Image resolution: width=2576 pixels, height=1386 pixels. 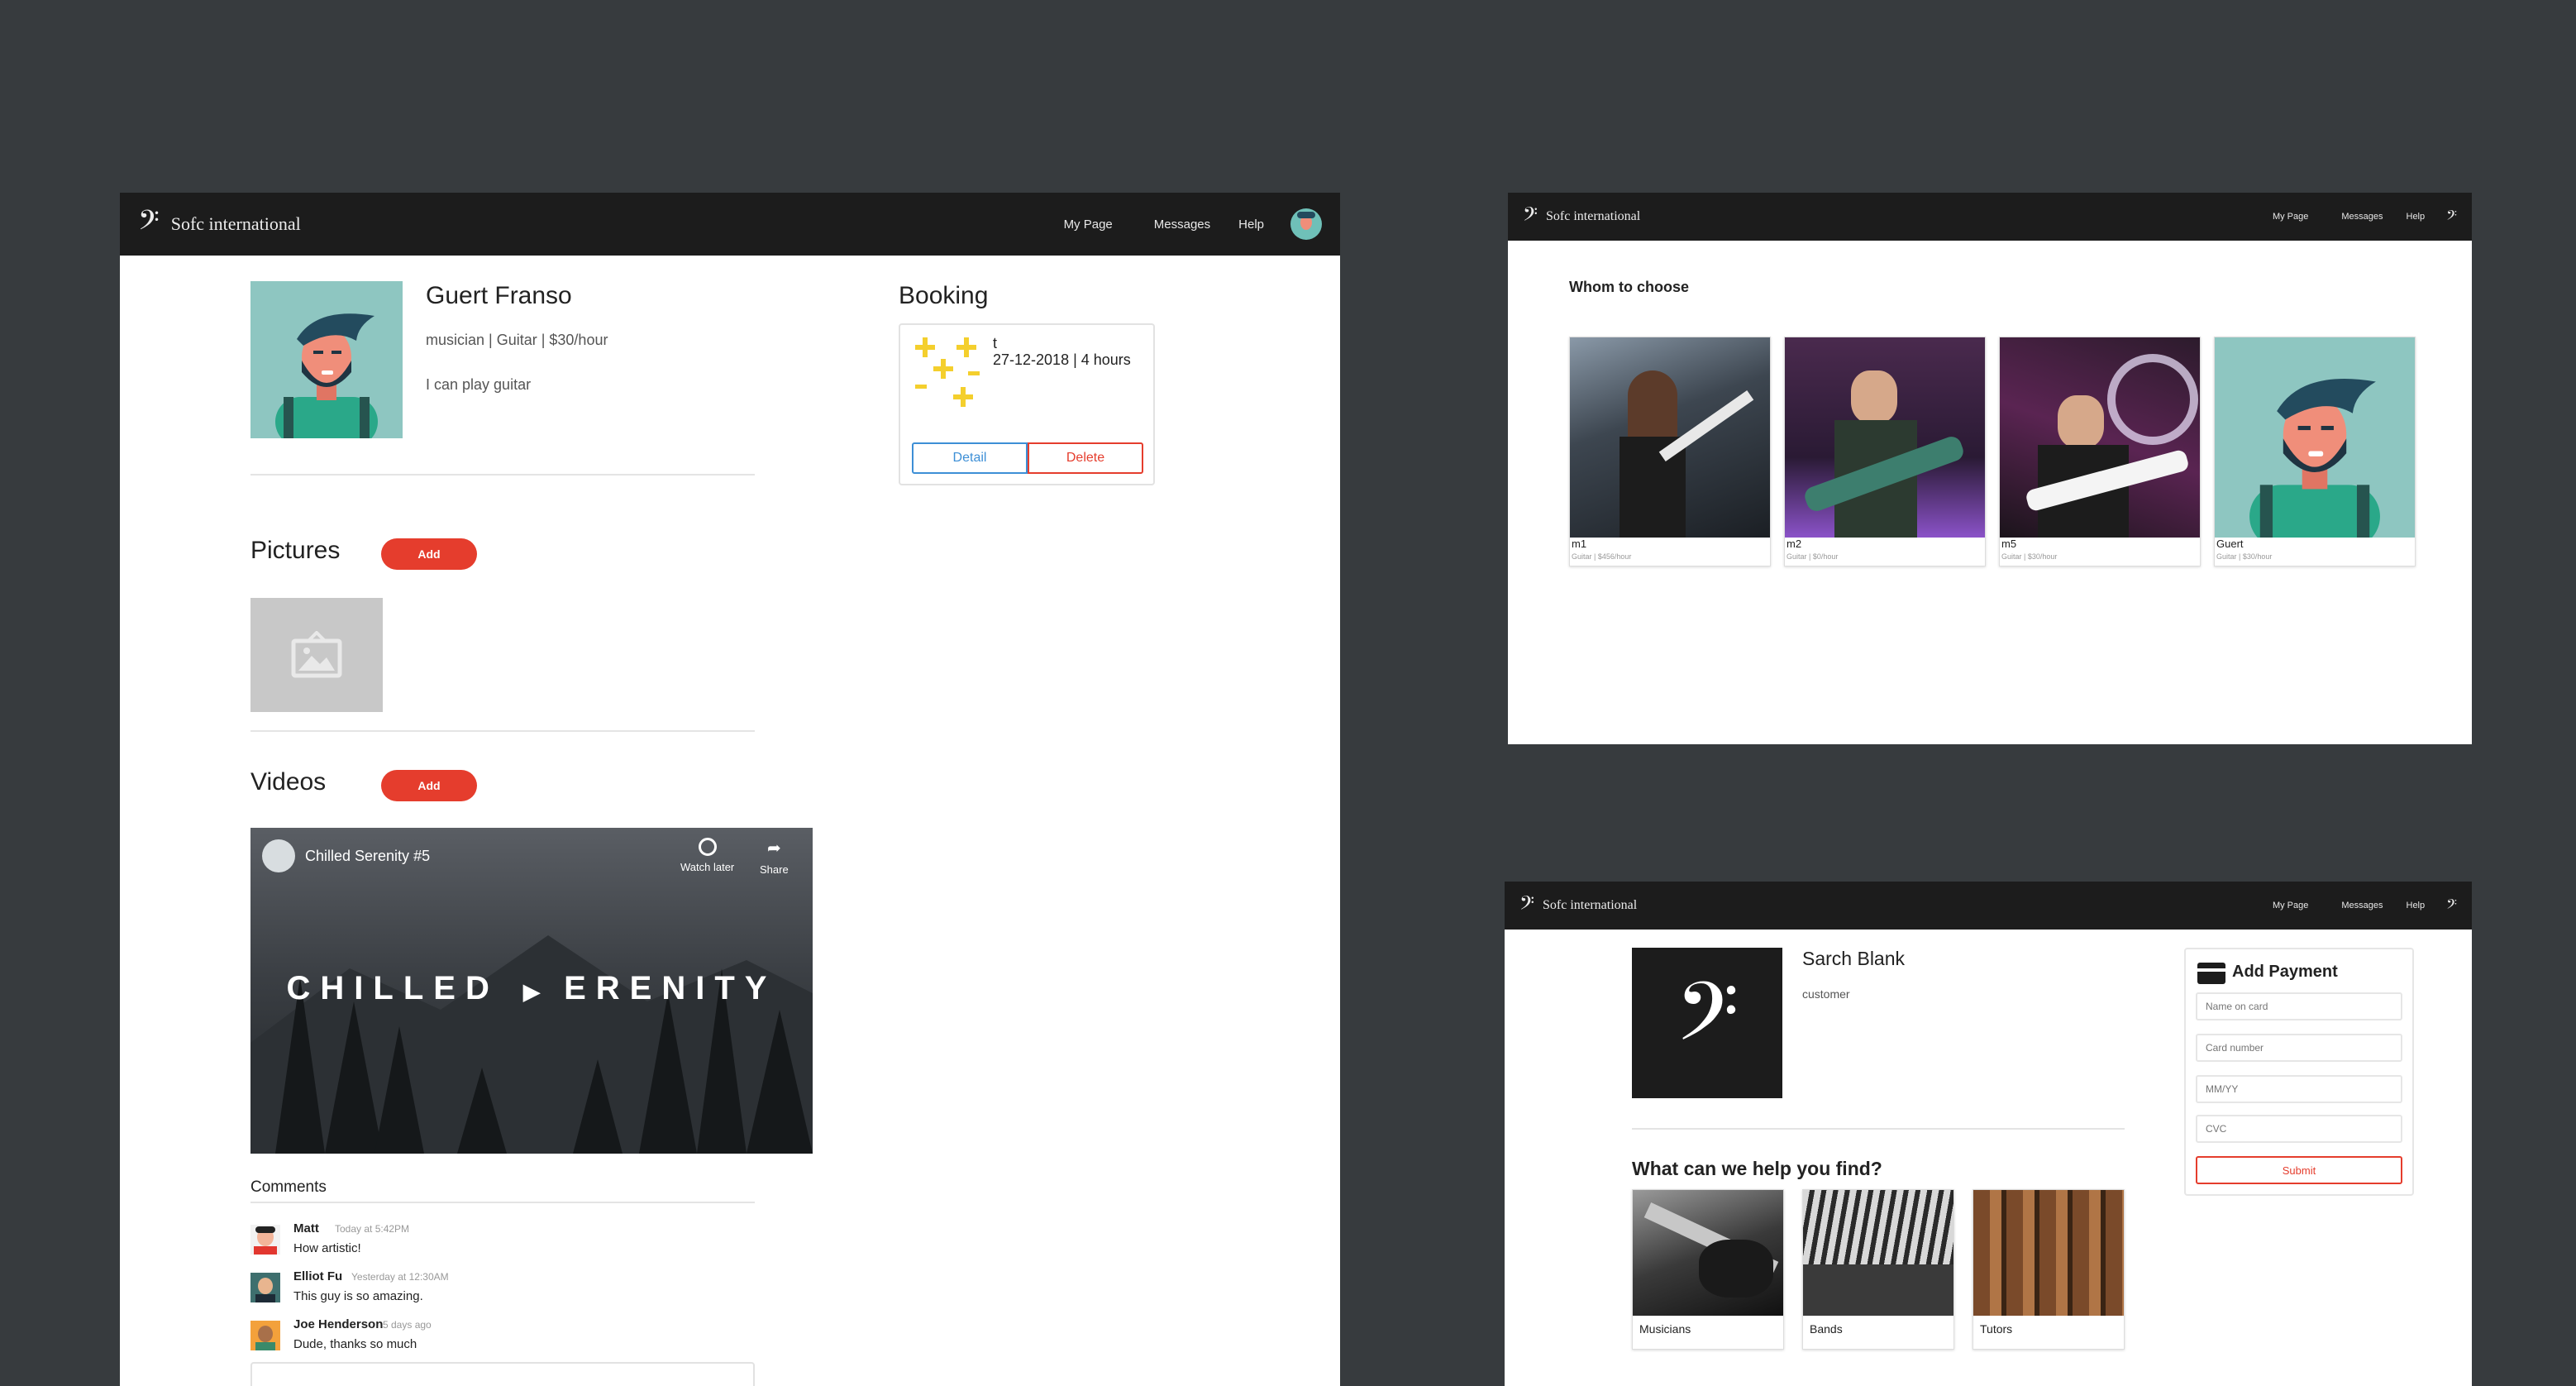 I want to click on profile-meta: musician | Guitar | $30/hour, so click(x=517, y=340).